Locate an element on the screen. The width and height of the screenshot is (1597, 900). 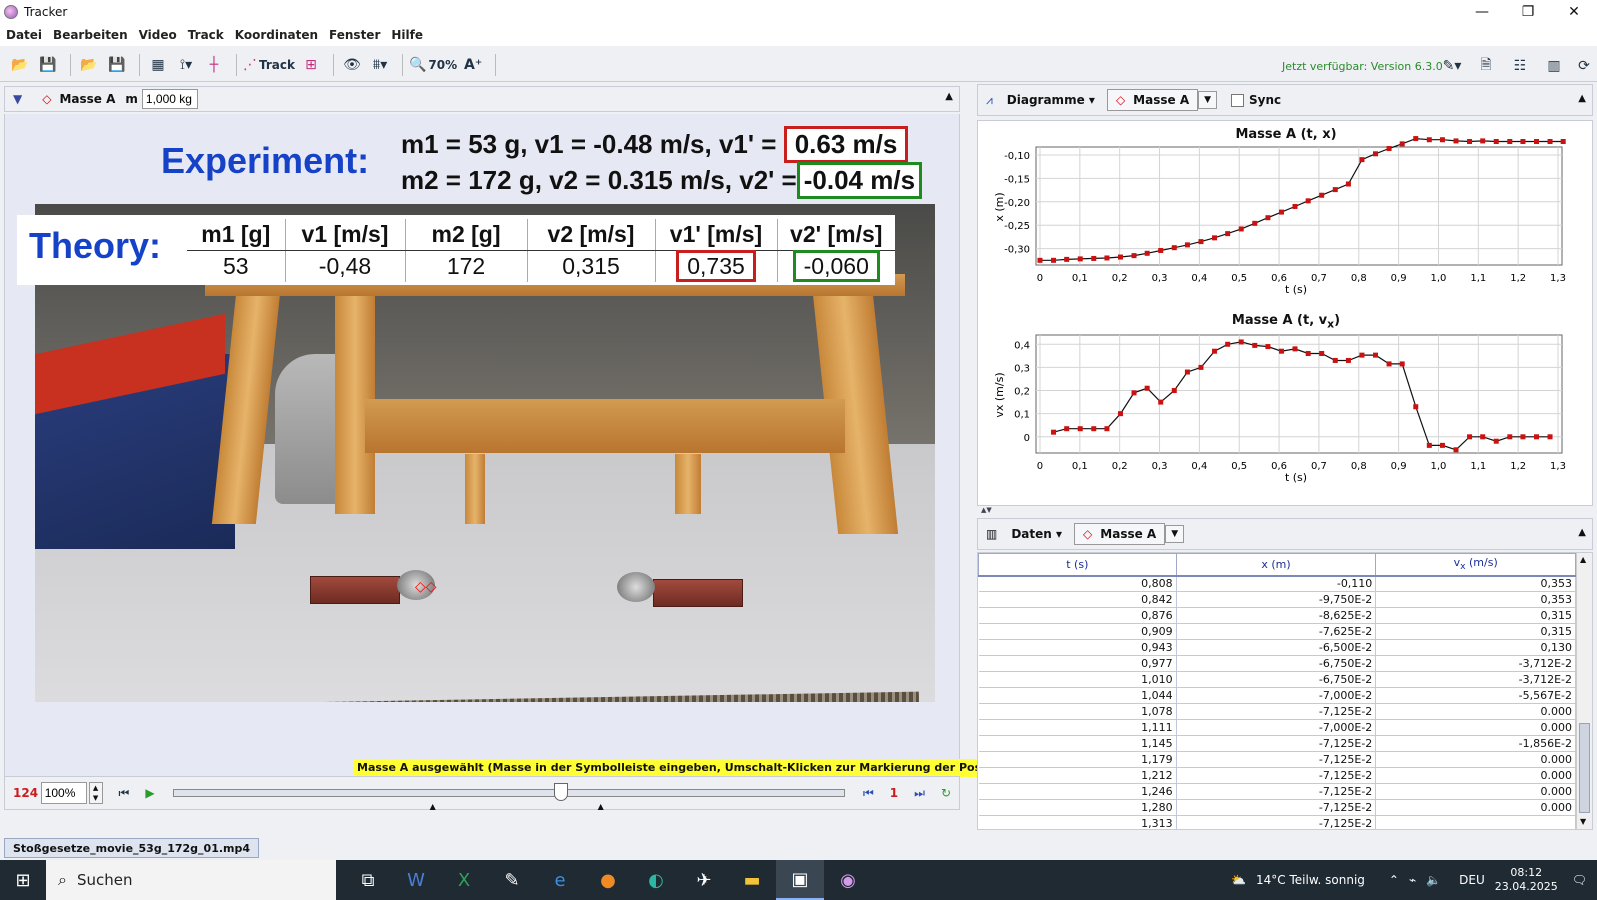
video-zoom-input is located at coordinates (63, 793).